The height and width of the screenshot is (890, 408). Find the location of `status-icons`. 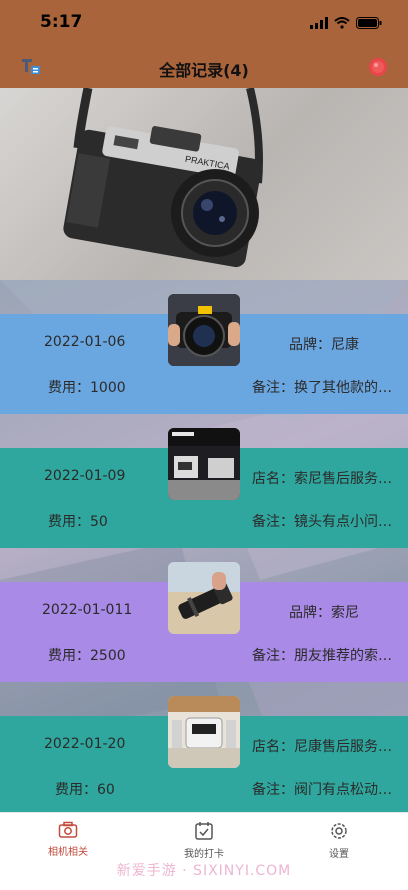

status-icons is located at coordinates (346, 23).